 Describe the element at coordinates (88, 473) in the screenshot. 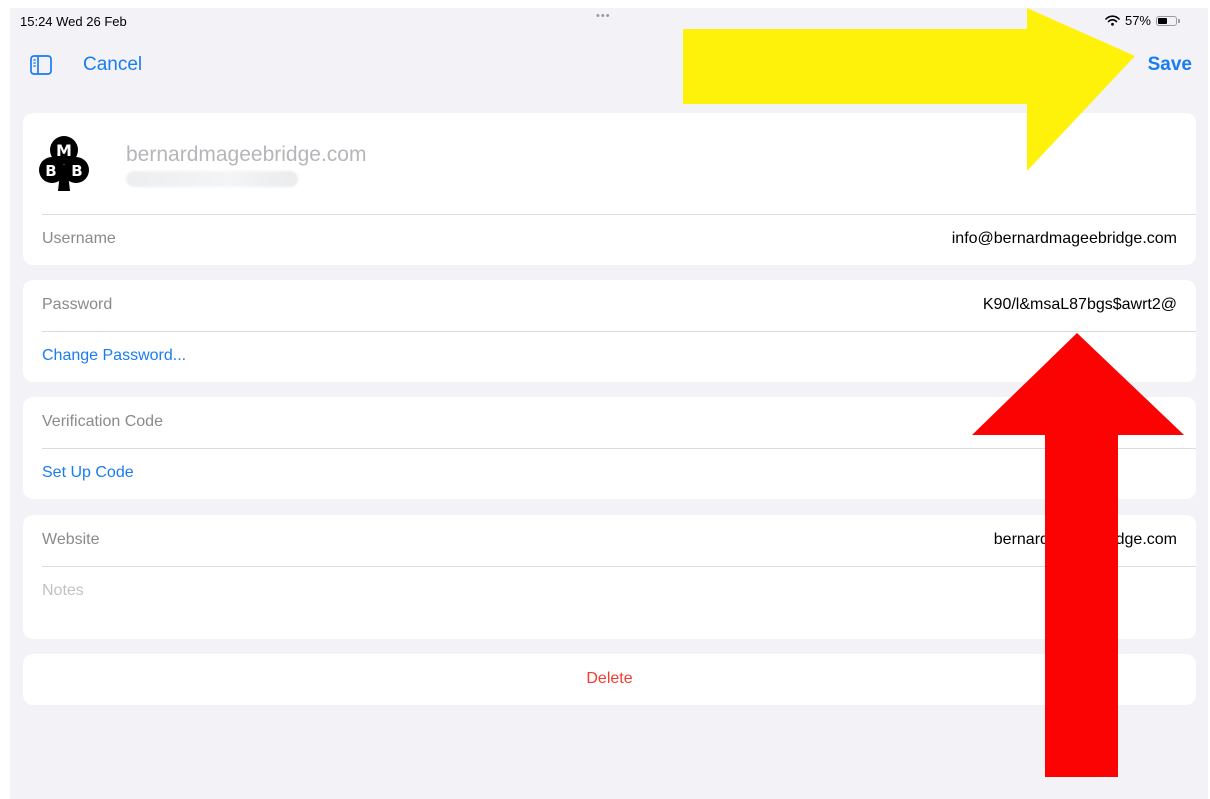

I see `setup-code-button: Set Up Code` at that location.